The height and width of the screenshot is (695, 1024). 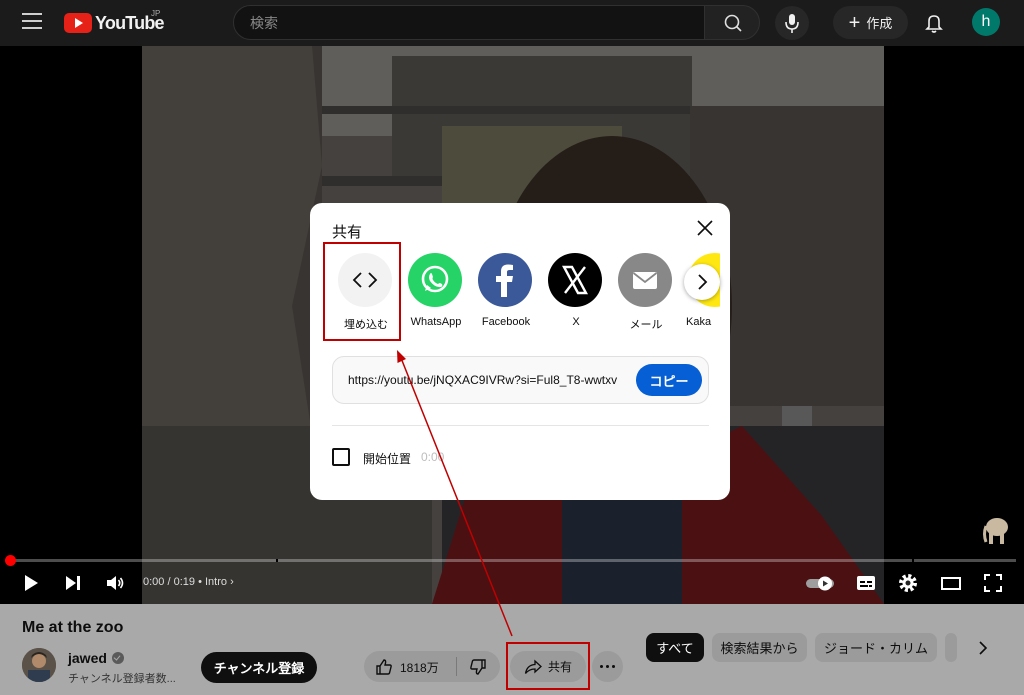 What do you see at coordinates (347, 232) in the screenshot?
I see `share-dialog-title: 共有` at bounding box center [347, 232].